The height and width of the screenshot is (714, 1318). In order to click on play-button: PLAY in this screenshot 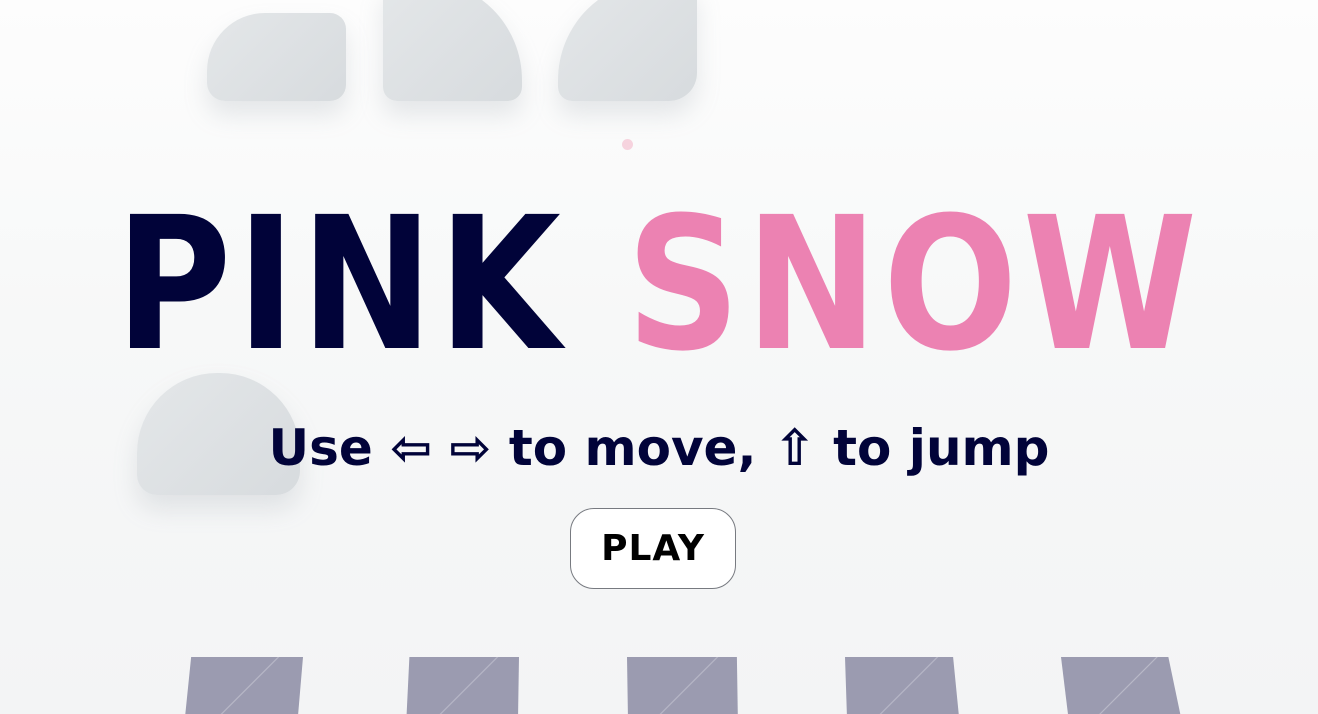, I will do `click(653, 548)`.